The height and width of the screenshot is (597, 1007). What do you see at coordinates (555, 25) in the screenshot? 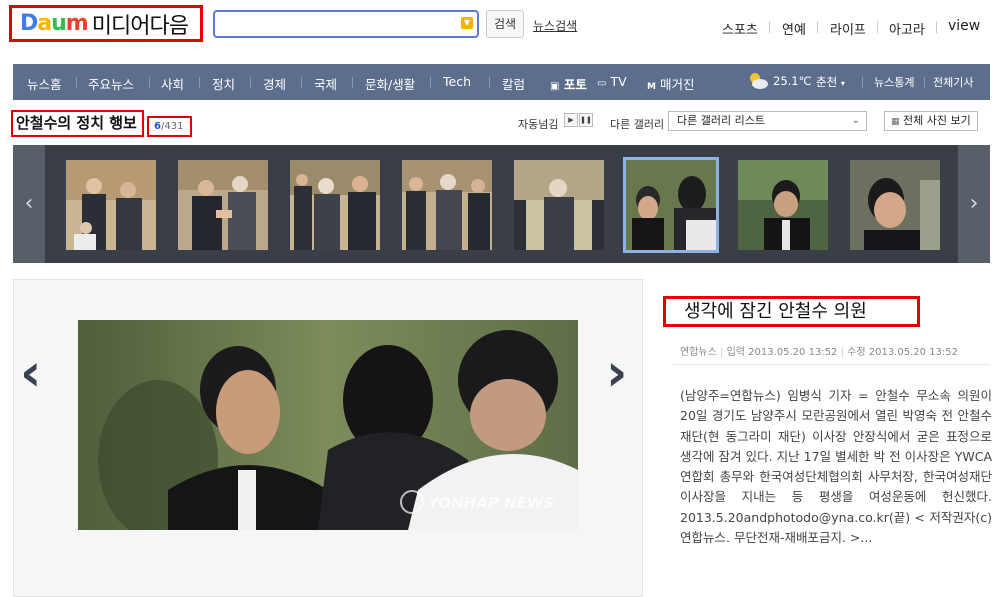
I see `news-search-link: 뉴스검색` at bounding box center [555, 25].